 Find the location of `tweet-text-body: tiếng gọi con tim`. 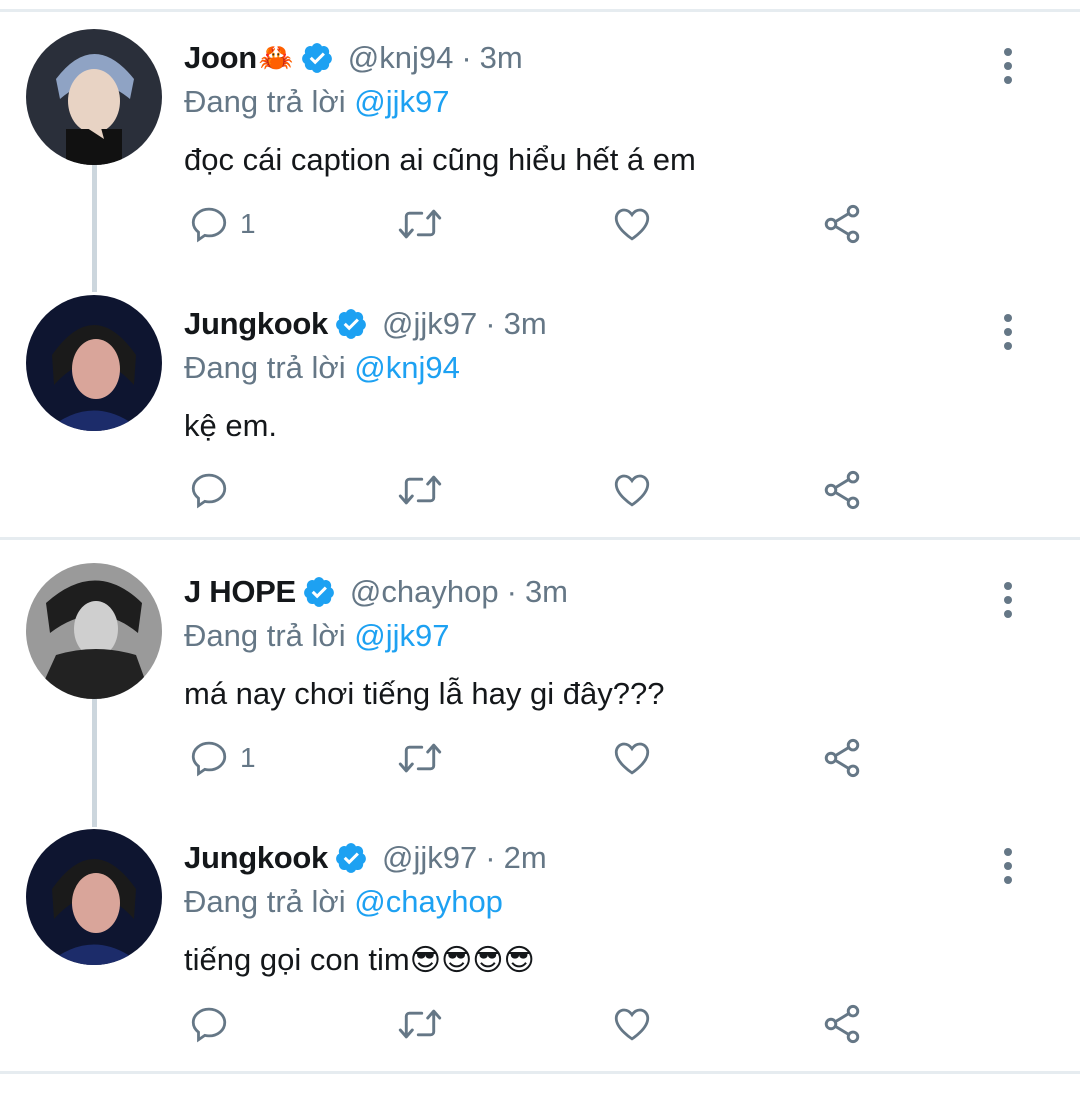

tweet-text-body: tiếng gọi con tim is located at coordinates (297, 959).